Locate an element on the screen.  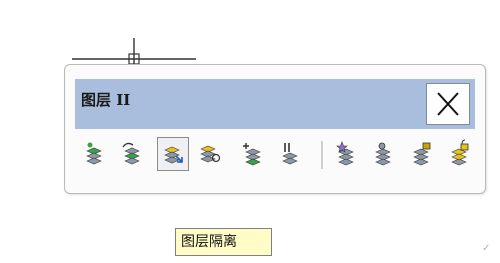
toolbar-buttons is located at coordinates (275, 157).